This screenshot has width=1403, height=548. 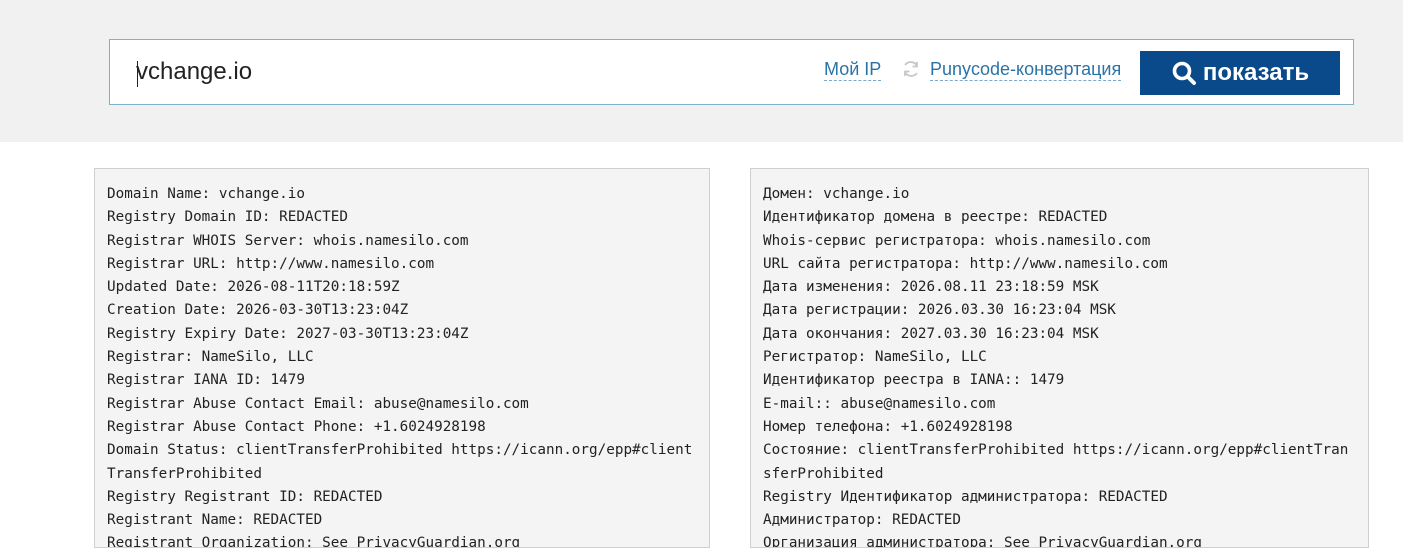 I want to click on whois-line: Дата окончания: 2027.03.30 16:23:04 MSK, so click(x=931, y=333).